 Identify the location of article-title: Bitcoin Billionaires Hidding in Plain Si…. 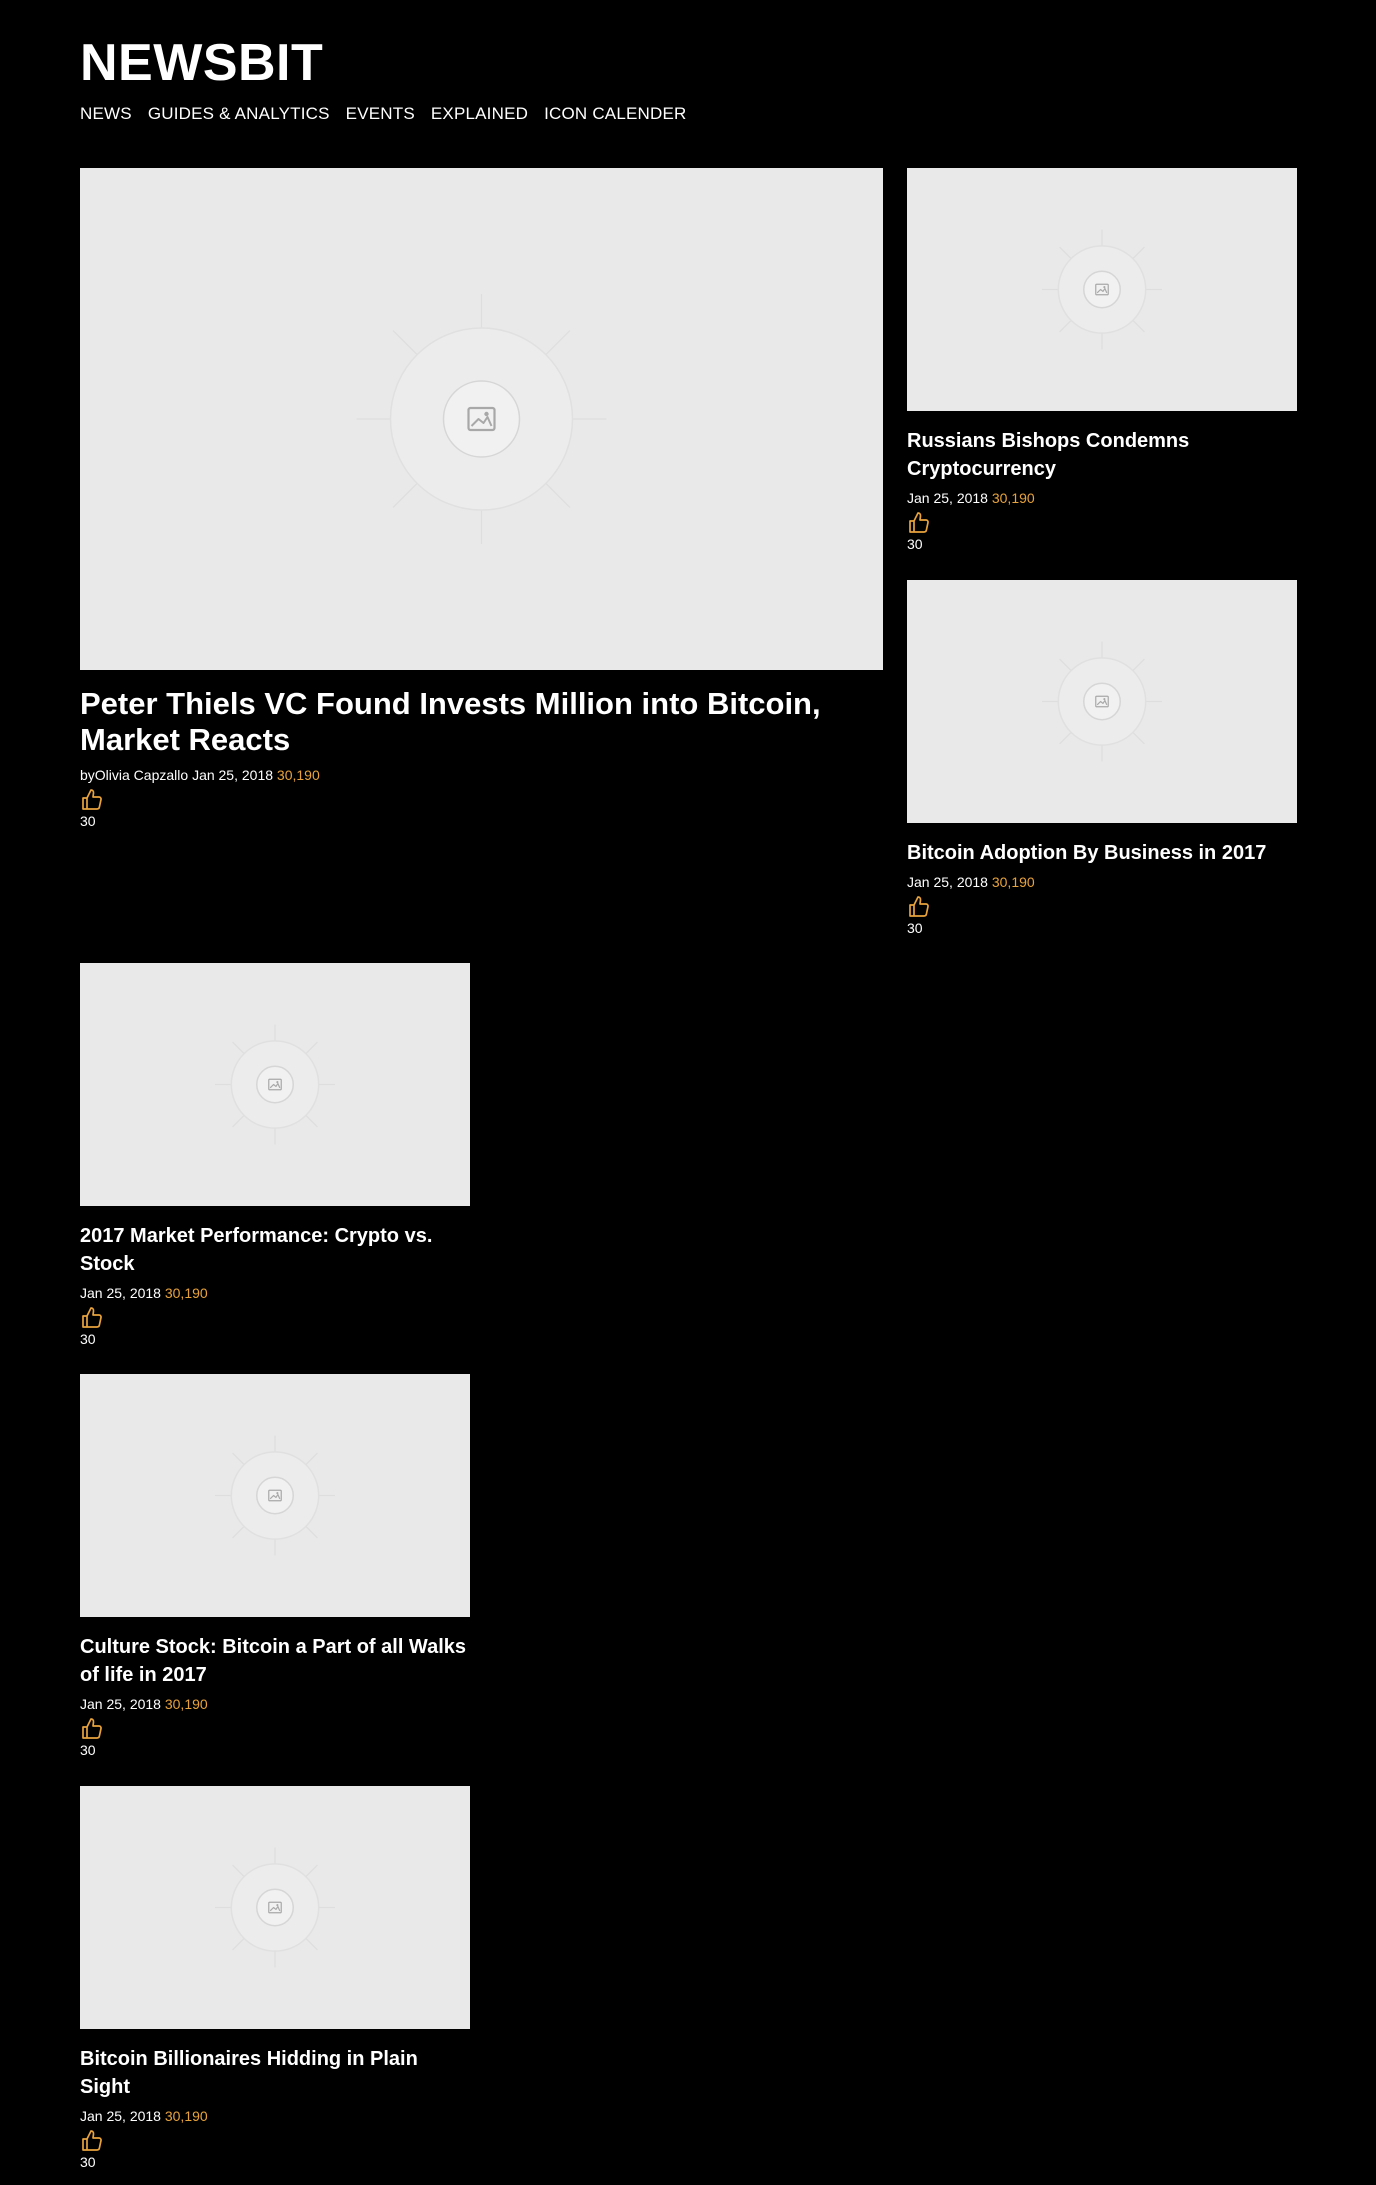
(275, 2073).